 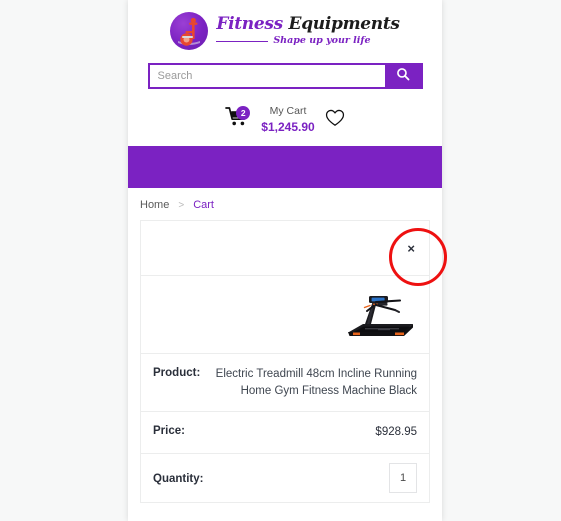 I want to click on search-input, so click(x=266, y=76).